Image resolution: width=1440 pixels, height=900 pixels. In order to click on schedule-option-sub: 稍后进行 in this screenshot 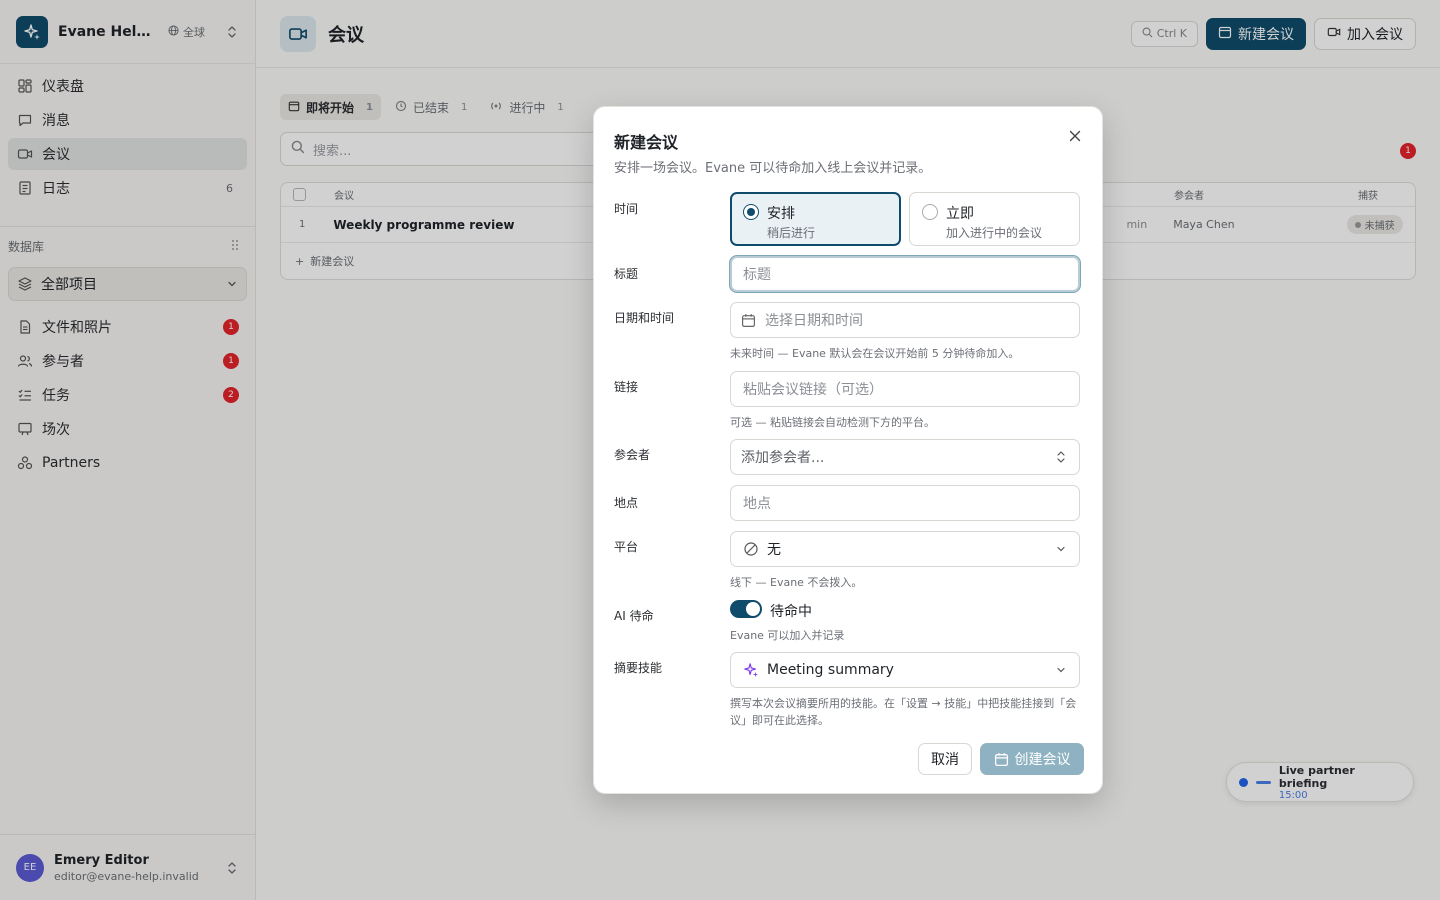, I will do `click(791, 233)`.